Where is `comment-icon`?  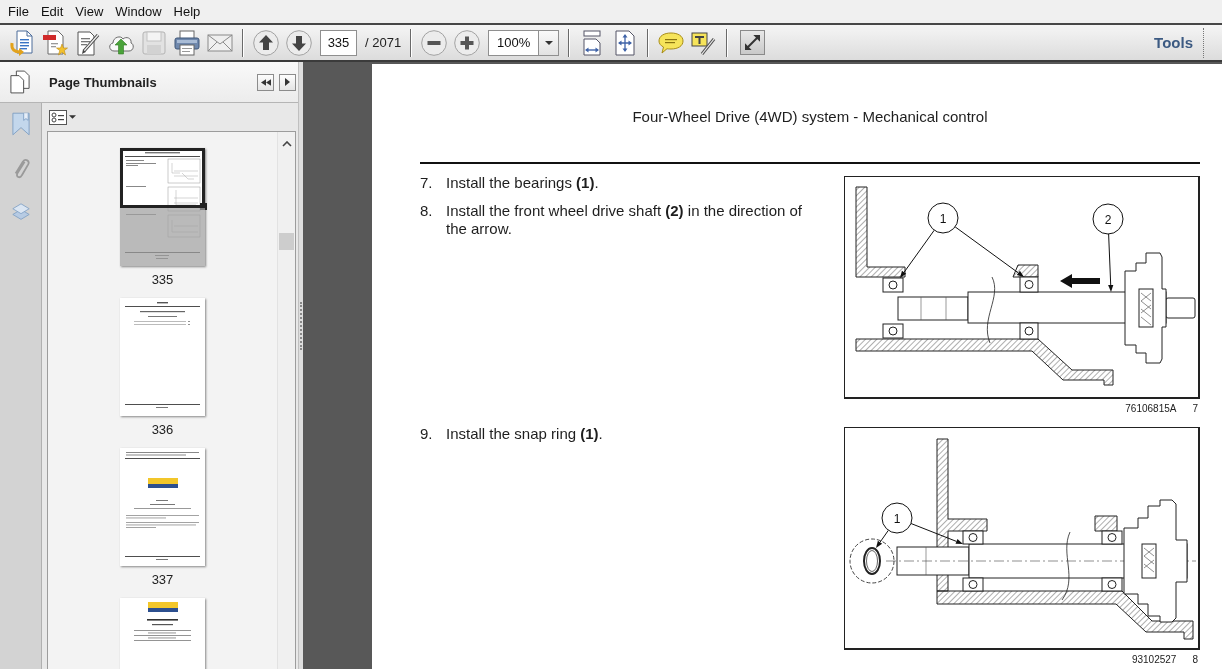 comment-icon is located at coordinates (671, 42).